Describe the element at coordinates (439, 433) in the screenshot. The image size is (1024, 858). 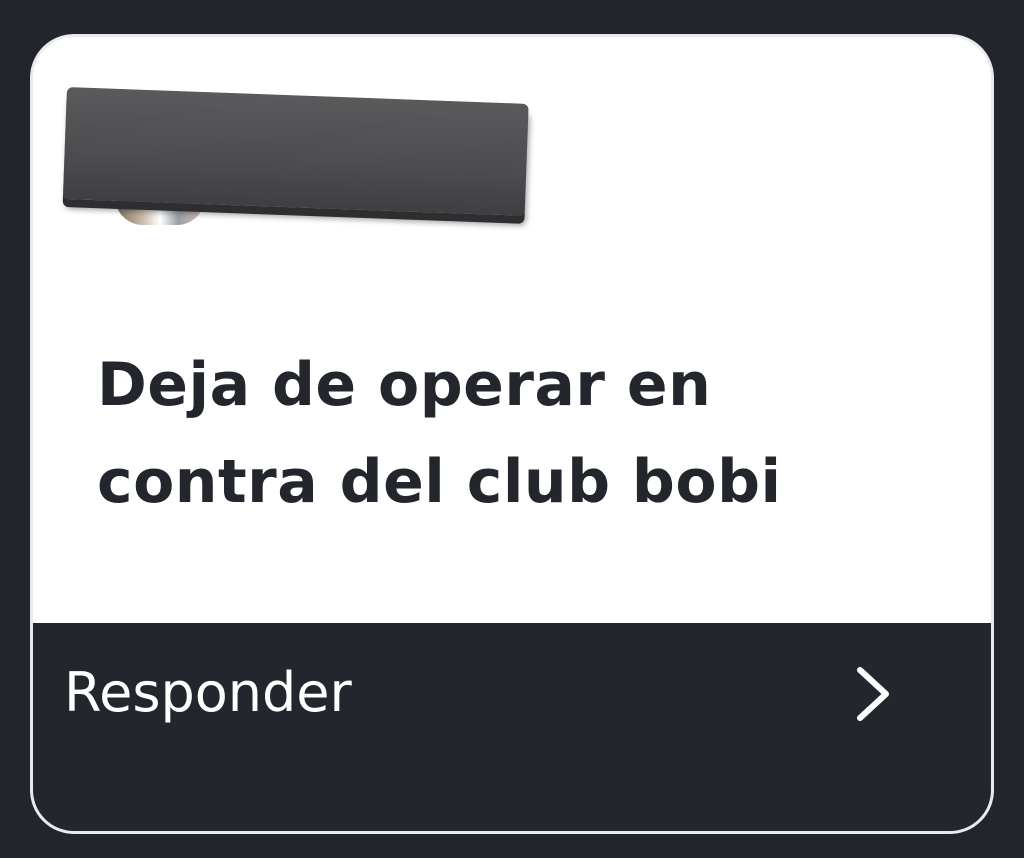
I see `post-title: Deja de operar en contra del club bobi` at that location.